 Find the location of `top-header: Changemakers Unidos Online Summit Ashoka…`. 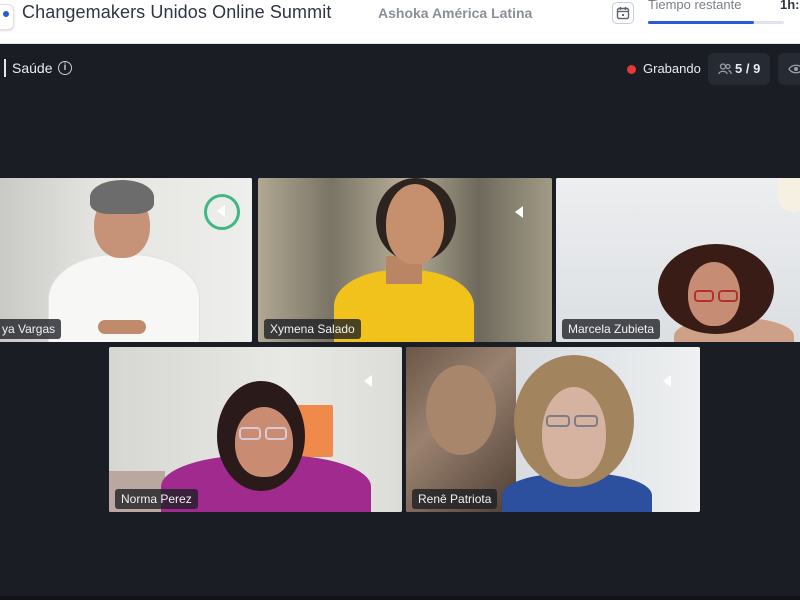

top-header: Changemakers Unidos Online Summit Ashoka… is located at coordinates (400, 22).